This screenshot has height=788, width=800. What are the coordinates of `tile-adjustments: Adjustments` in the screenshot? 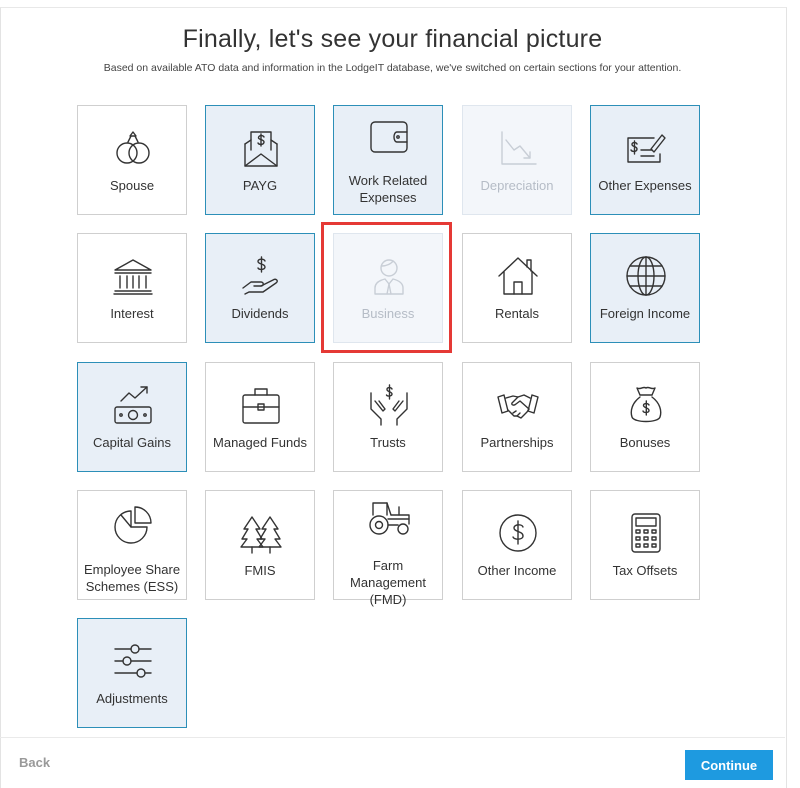 It's located at (132, 673).